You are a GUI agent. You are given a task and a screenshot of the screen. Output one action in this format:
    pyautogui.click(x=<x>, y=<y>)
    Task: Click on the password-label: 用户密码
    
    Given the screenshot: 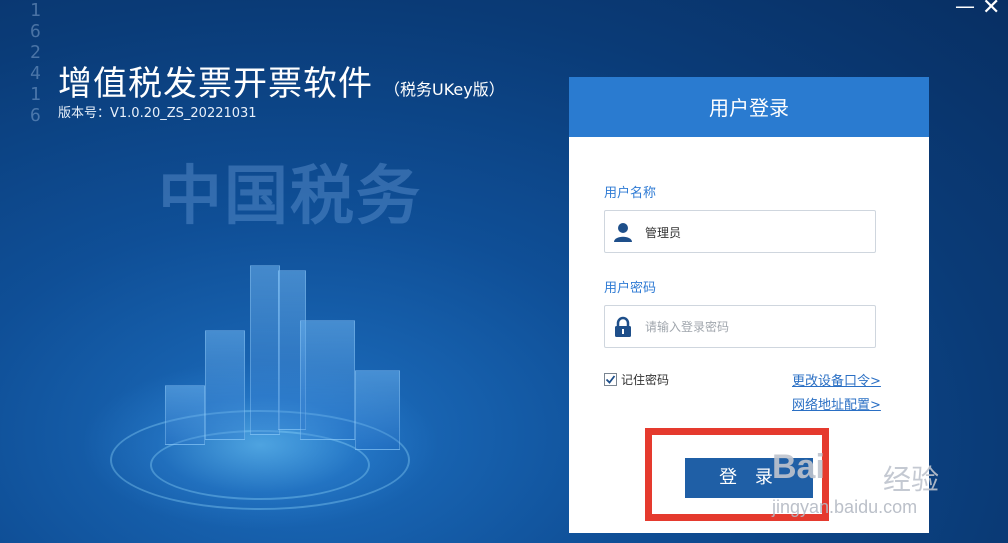 What is the action you would take?
    pyautogui.click(x=630, y=288)
    